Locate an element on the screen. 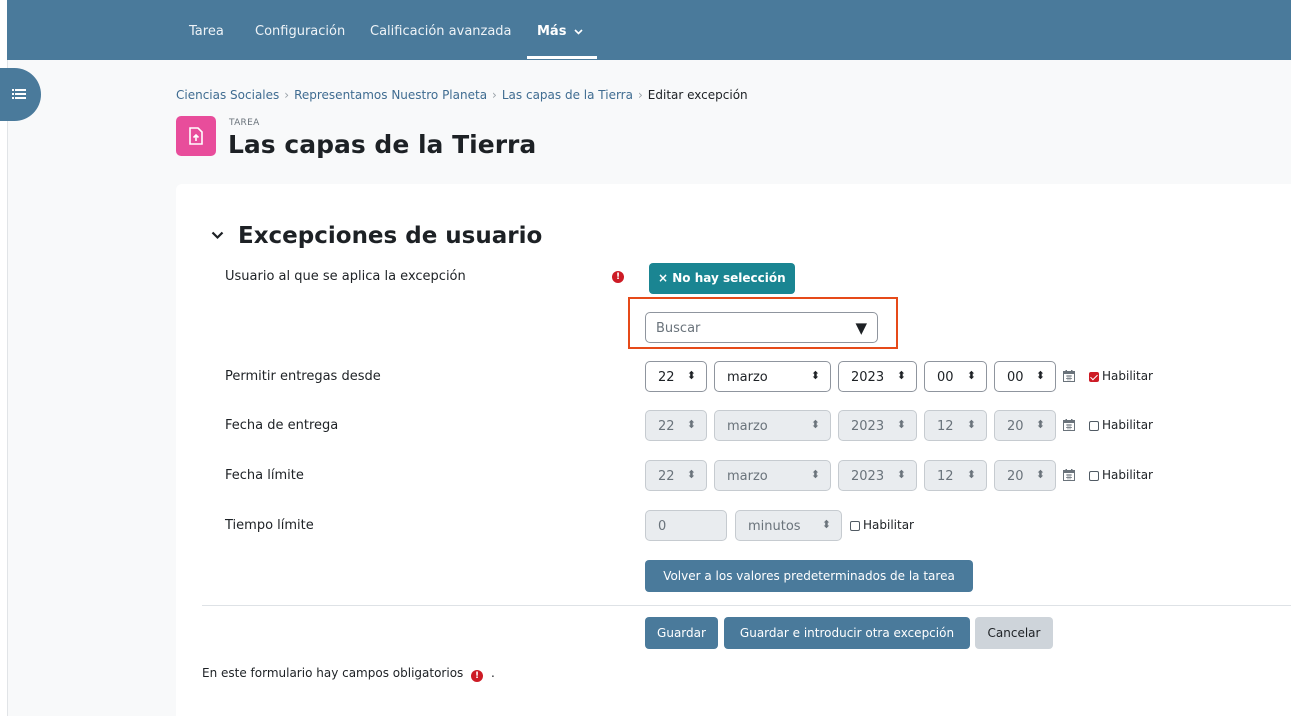  cutoff-minute-select: 20 ⬍ is located at coordinates (1025, 475).